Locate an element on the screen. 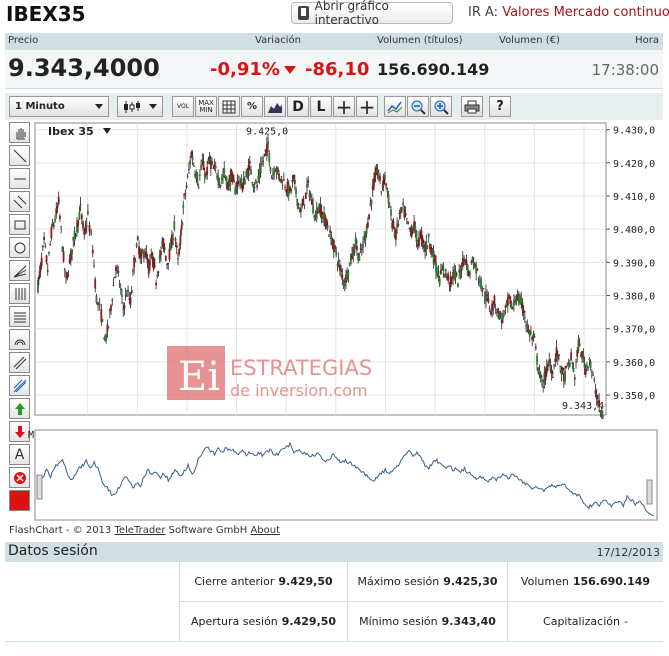 This screenshot has width=669, height=656. print-button is located at coordinates (472, 106).